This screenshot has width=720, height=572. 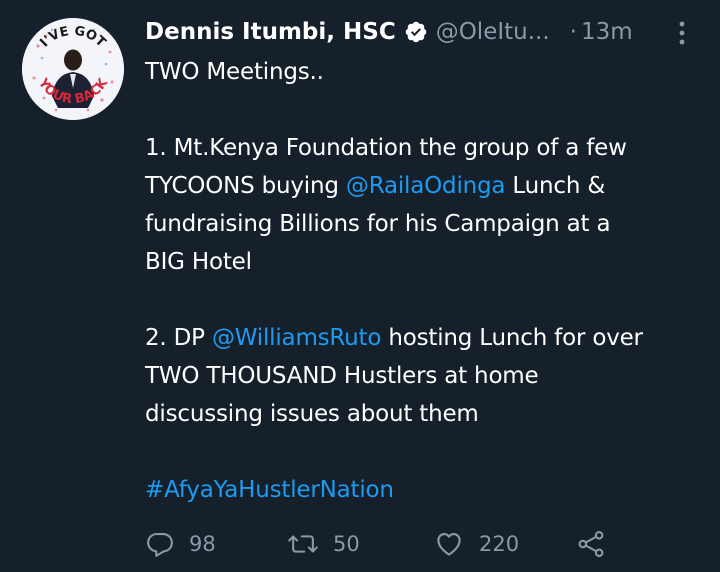 I want to click on mention-link: @WilliamsRuto, so click(x=296, y=338).